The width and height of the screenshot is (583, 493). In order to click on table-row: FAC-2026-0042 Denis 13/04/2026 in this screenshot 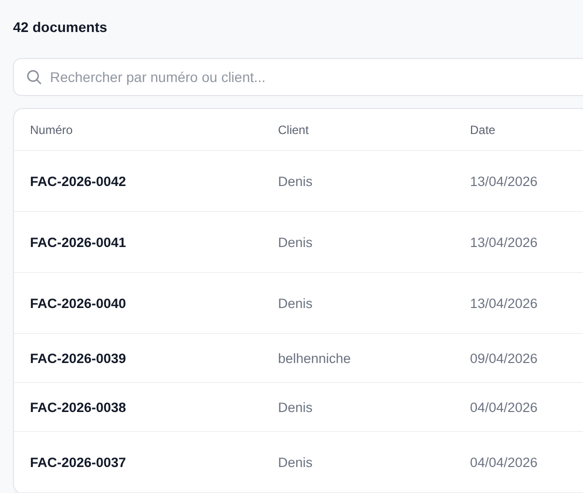, I will do `click(298, 181)`.